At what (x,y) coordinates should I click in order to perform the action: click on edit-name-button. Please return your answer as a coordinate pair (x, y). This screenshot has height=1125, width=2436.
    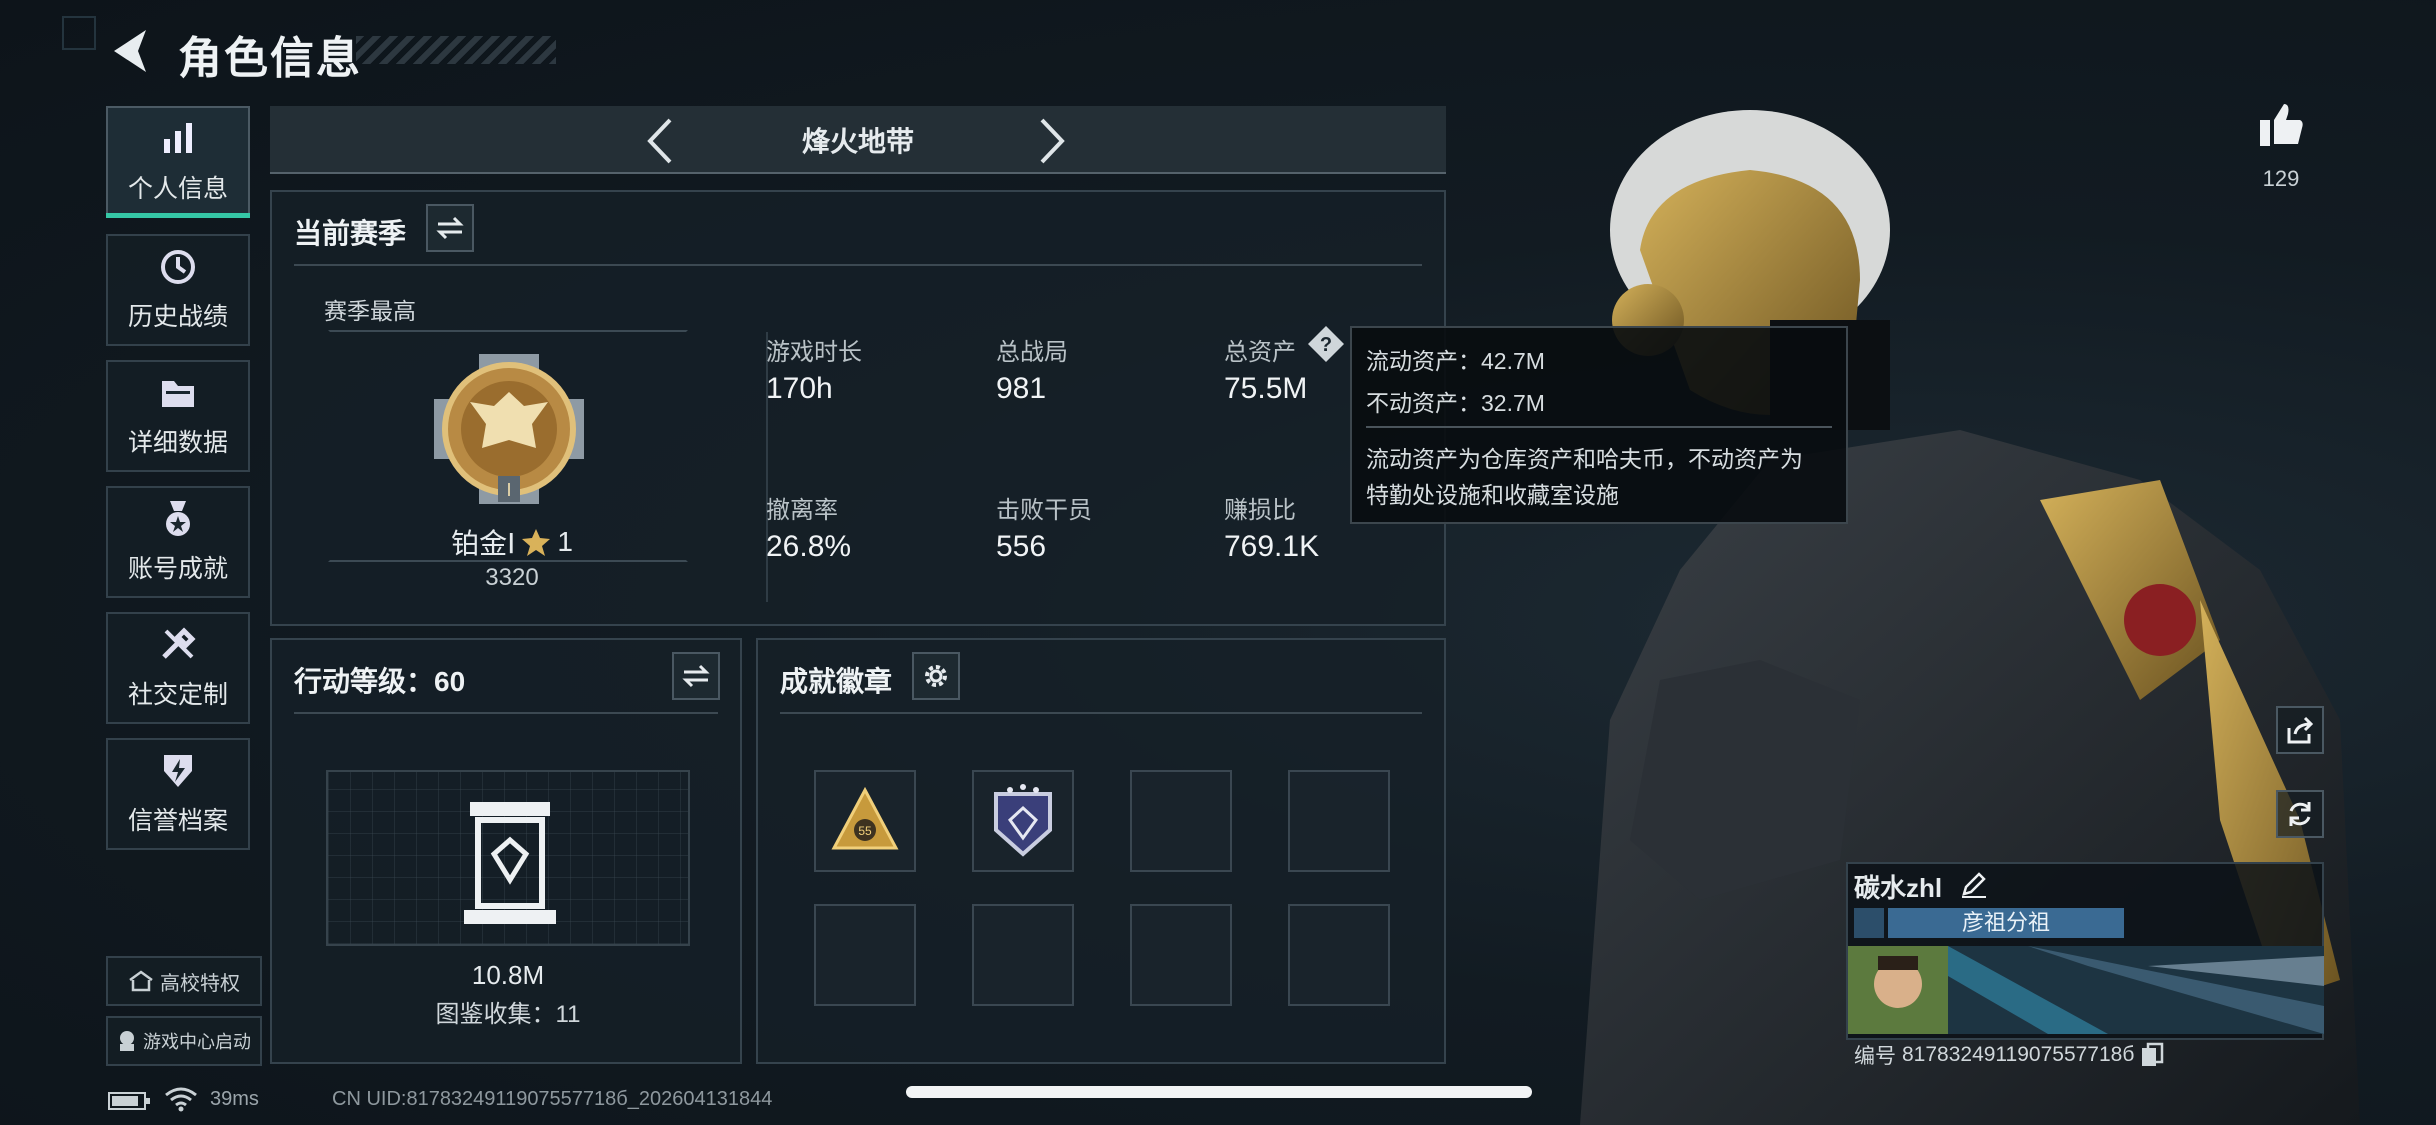
    Looking at the image, I should click on (1974, 886).